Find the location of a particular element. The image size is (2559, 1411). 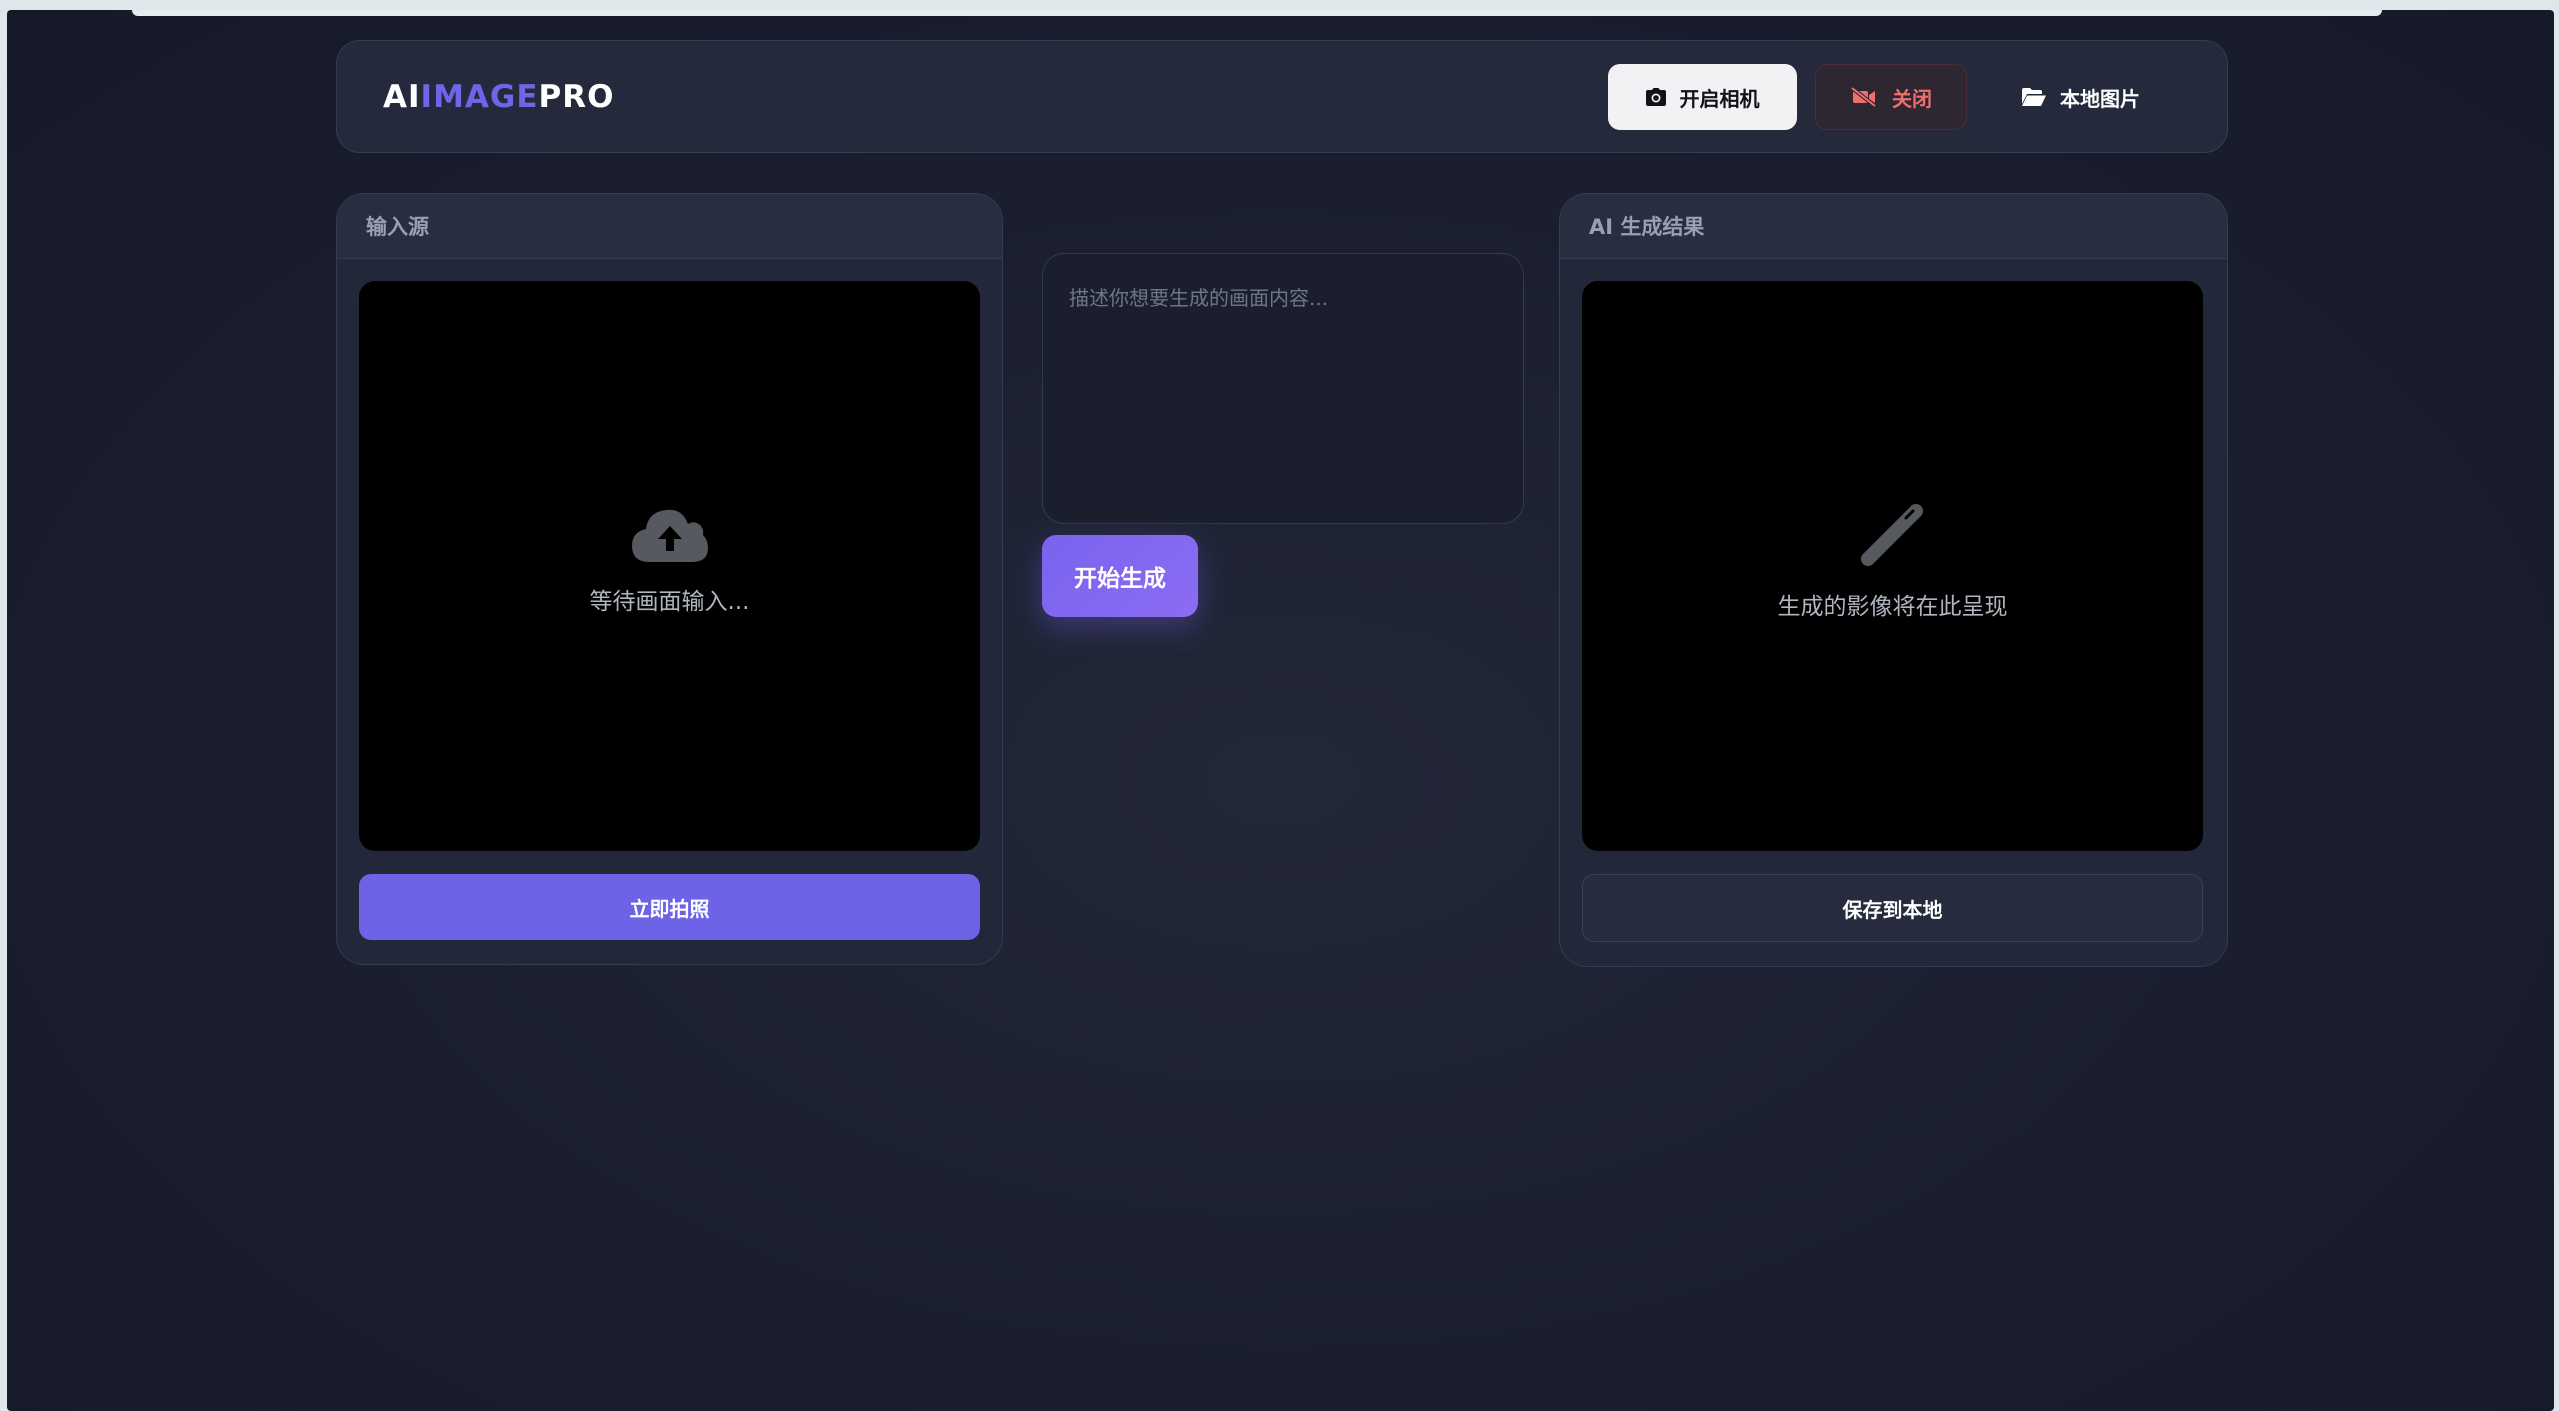

app-logo: AIIMAGEPRO is located at coordinates (498, 97).